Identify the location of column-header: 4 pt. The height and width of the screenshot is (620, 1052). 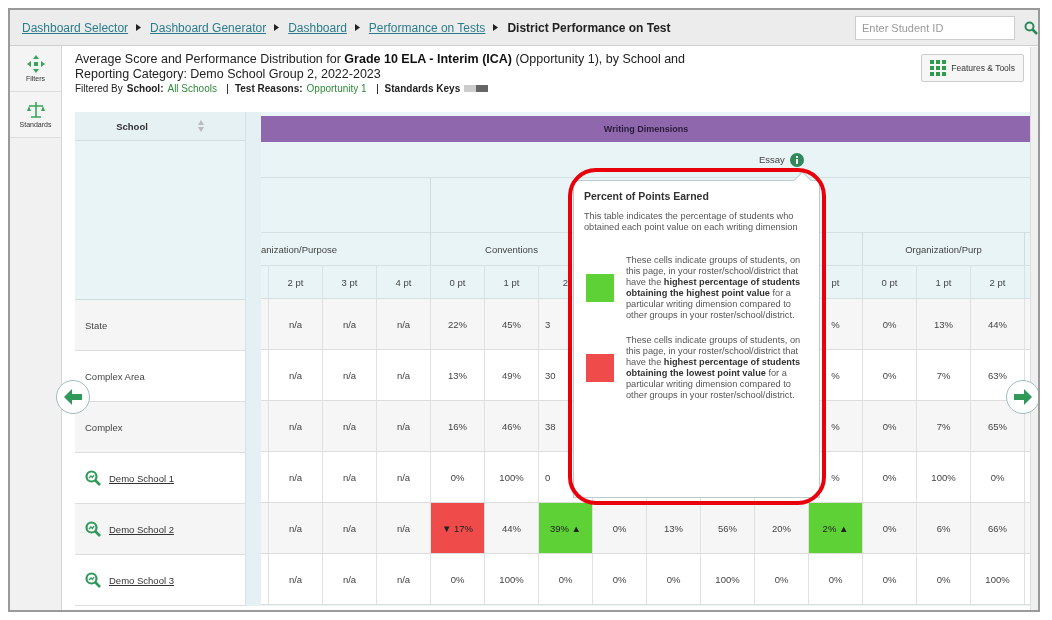
(403, 282).